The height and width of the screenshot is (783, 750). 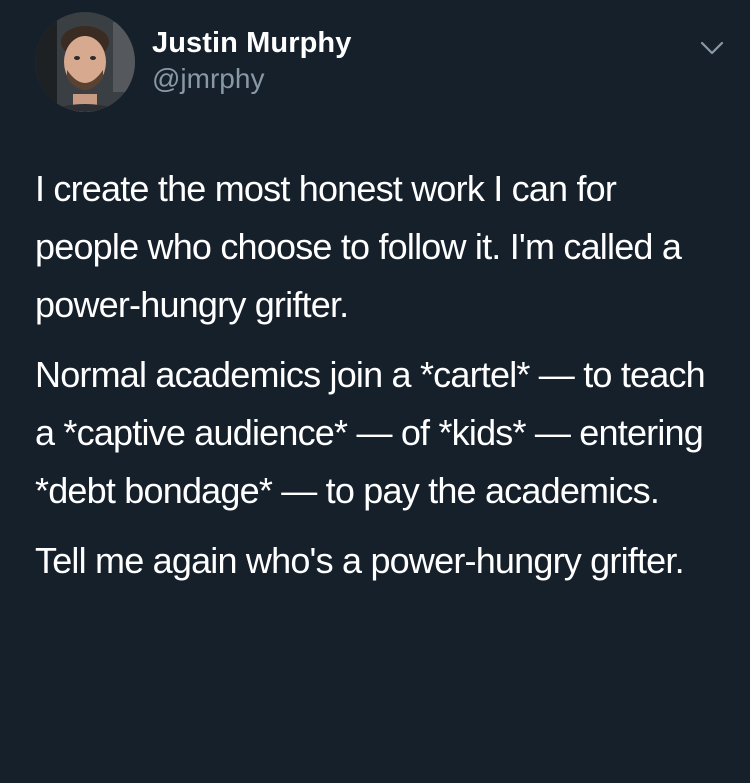 What do you see at coordinates (251, 43) in the screenshot?
I see `author-display-name: Justin Murphy` at bounding box center [251, 43].